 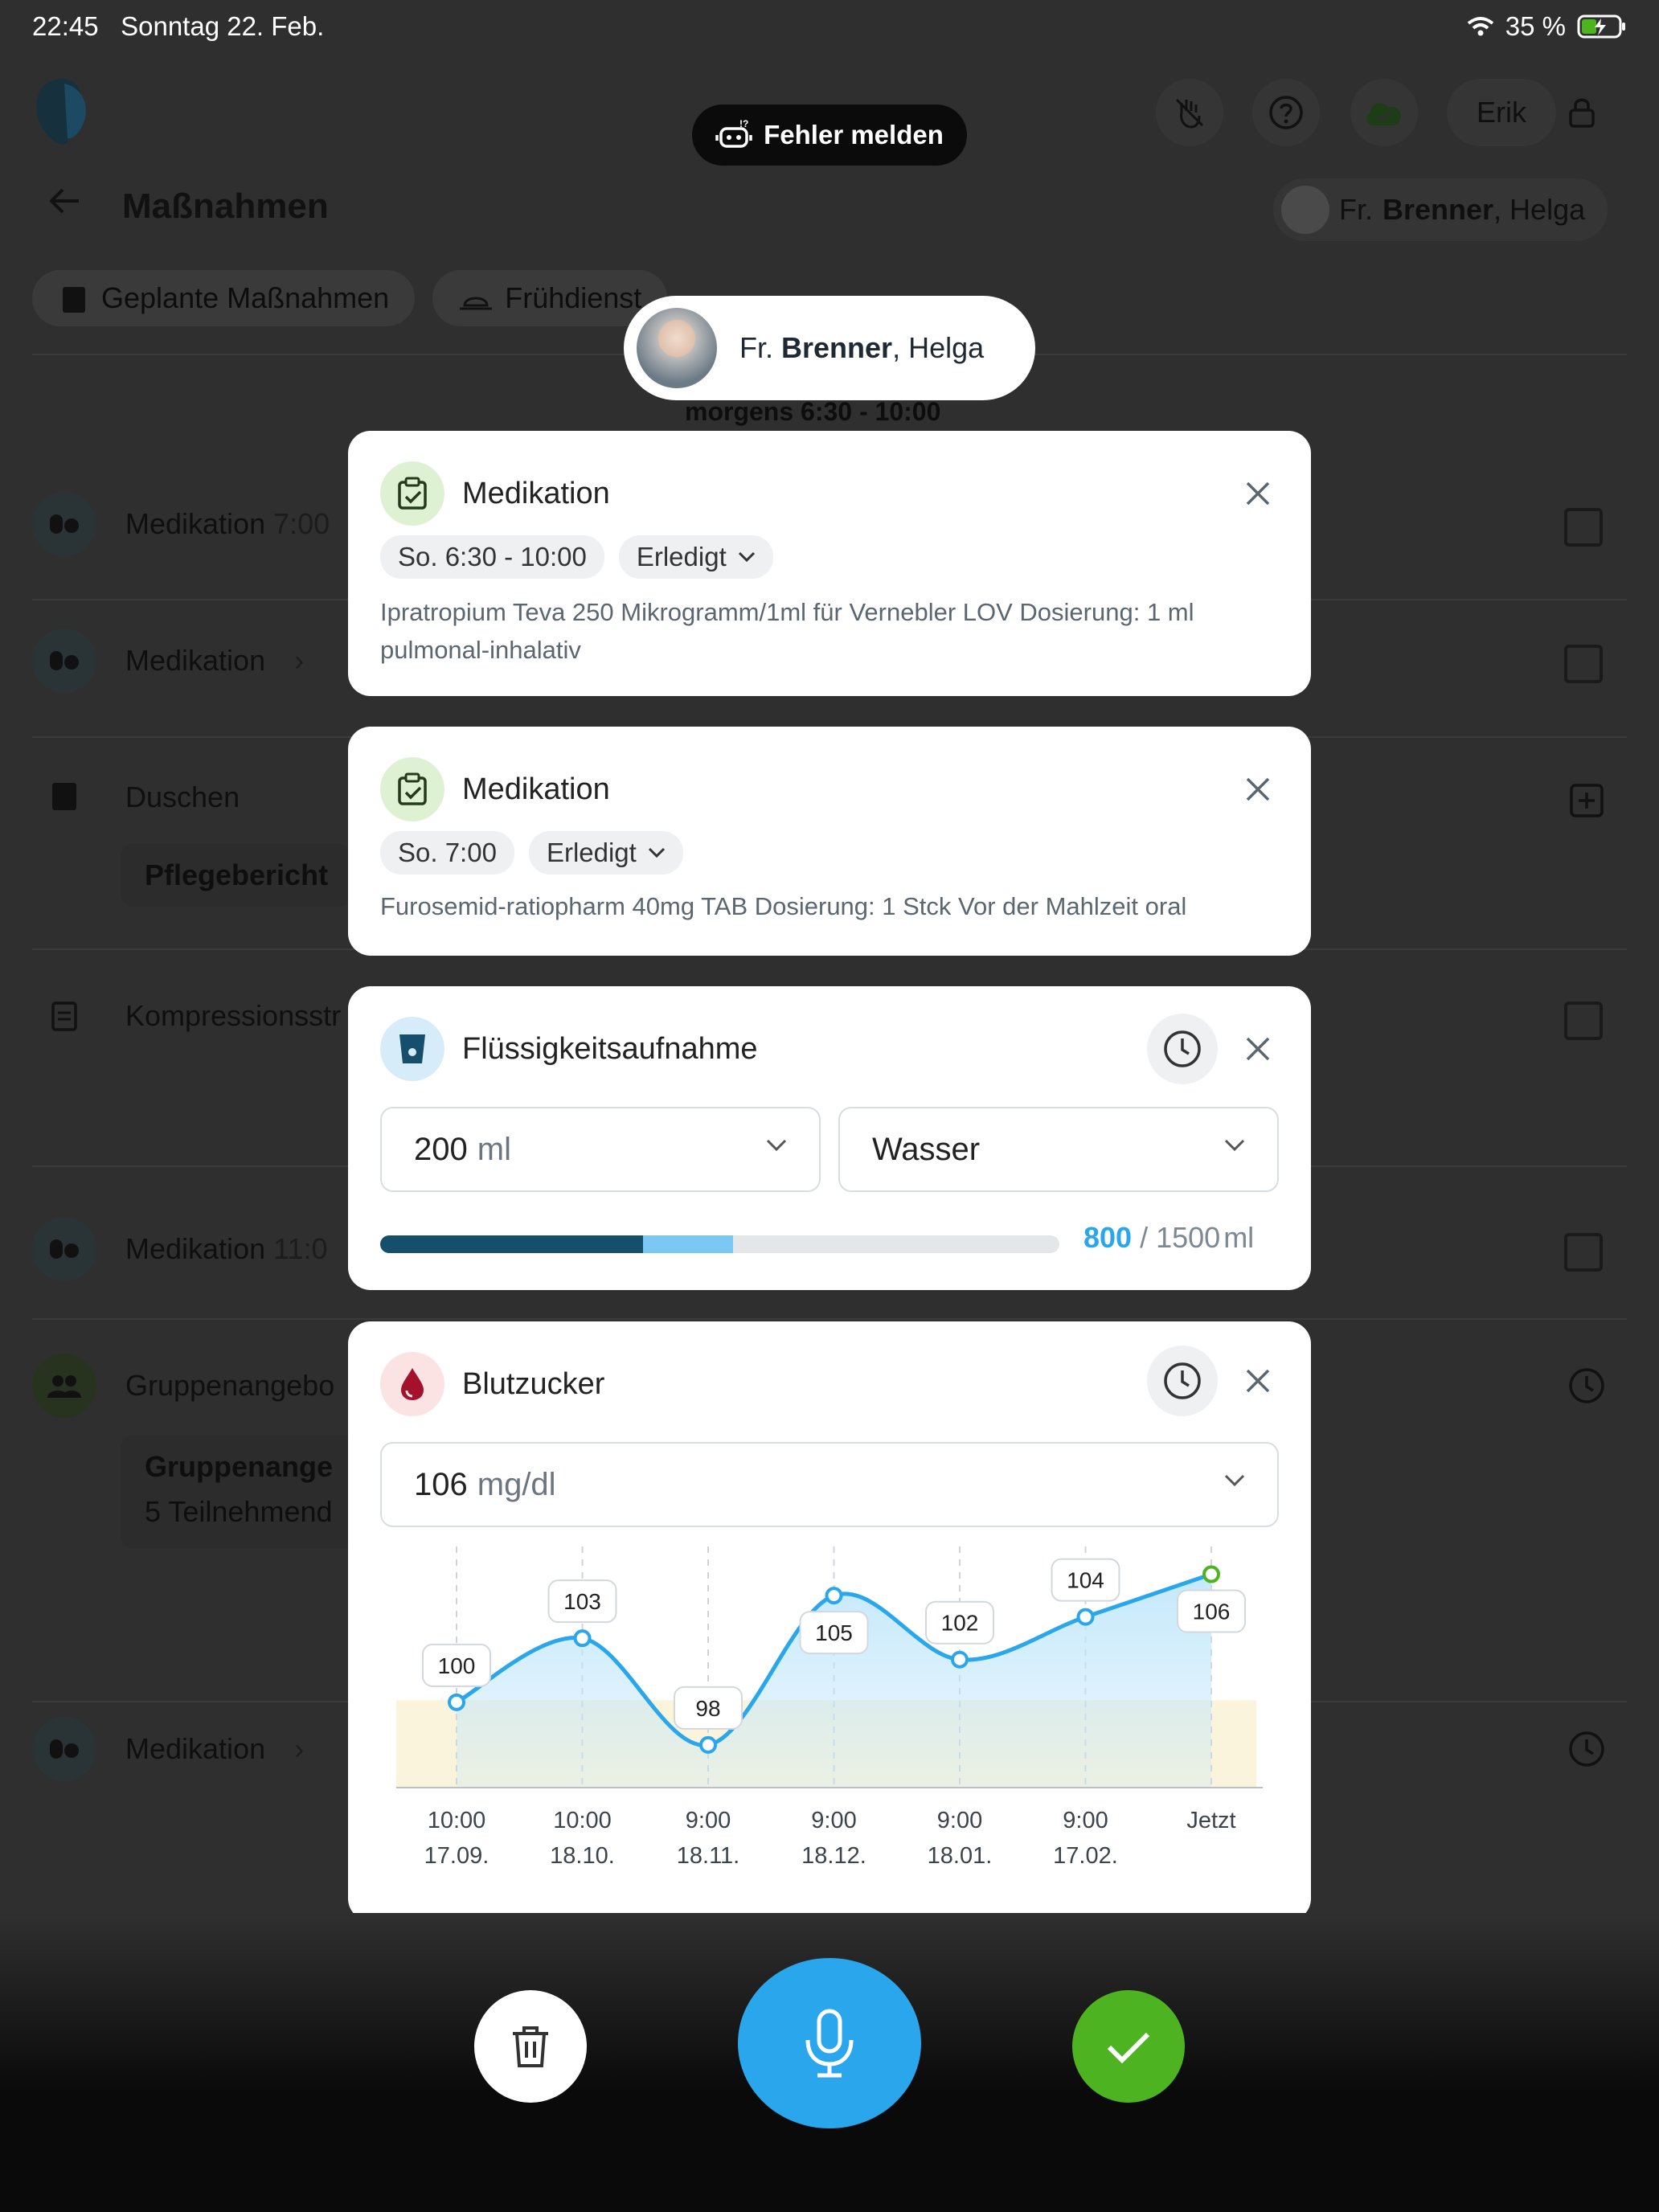 I want to click on list-item: Gruppenangebo, so click(x=183, y=1386).